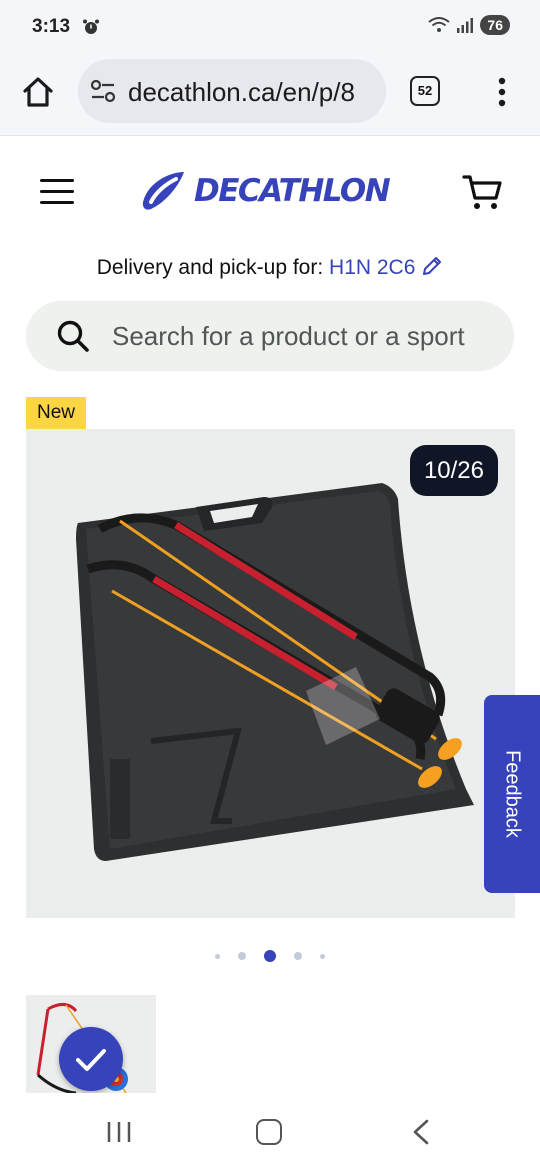 Image resolution: width=540 pixels, height=1170 pixels. I want to click on address-bar: decathlon.ca/en/p/8, so click(232, 91).